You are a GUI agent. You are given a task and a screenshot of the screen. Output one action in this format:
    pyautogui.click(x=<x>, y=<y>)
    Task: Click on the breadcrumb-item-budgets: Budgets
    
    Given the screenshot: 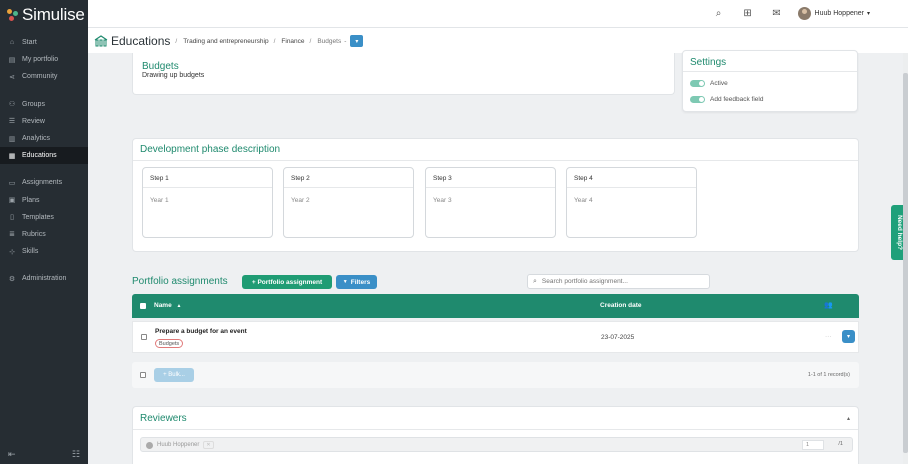 What is the action you would take?
    pyautogui.click(x=329, y=41)
    